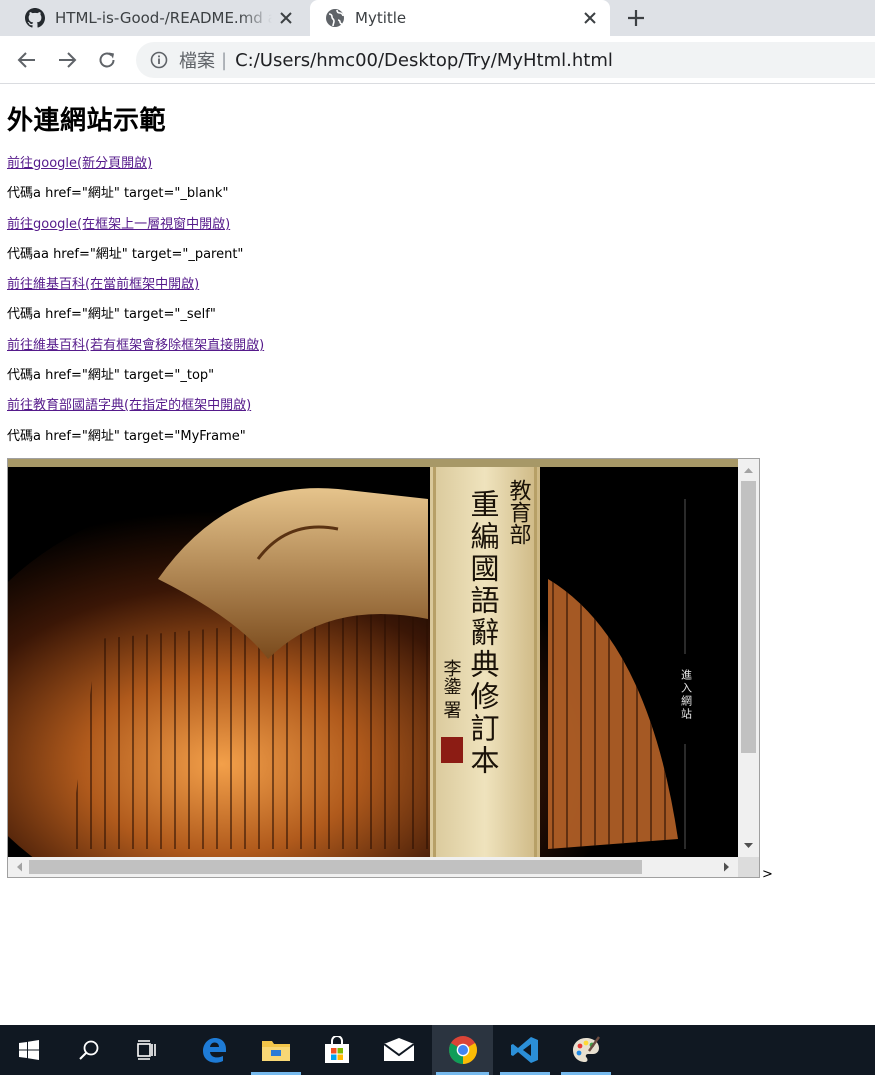 The image size is (875, 1075). What do you see at coordinates (748, 867) in the screenshot?
I see `scrollbar-corner` at bounding box center [748, 867].